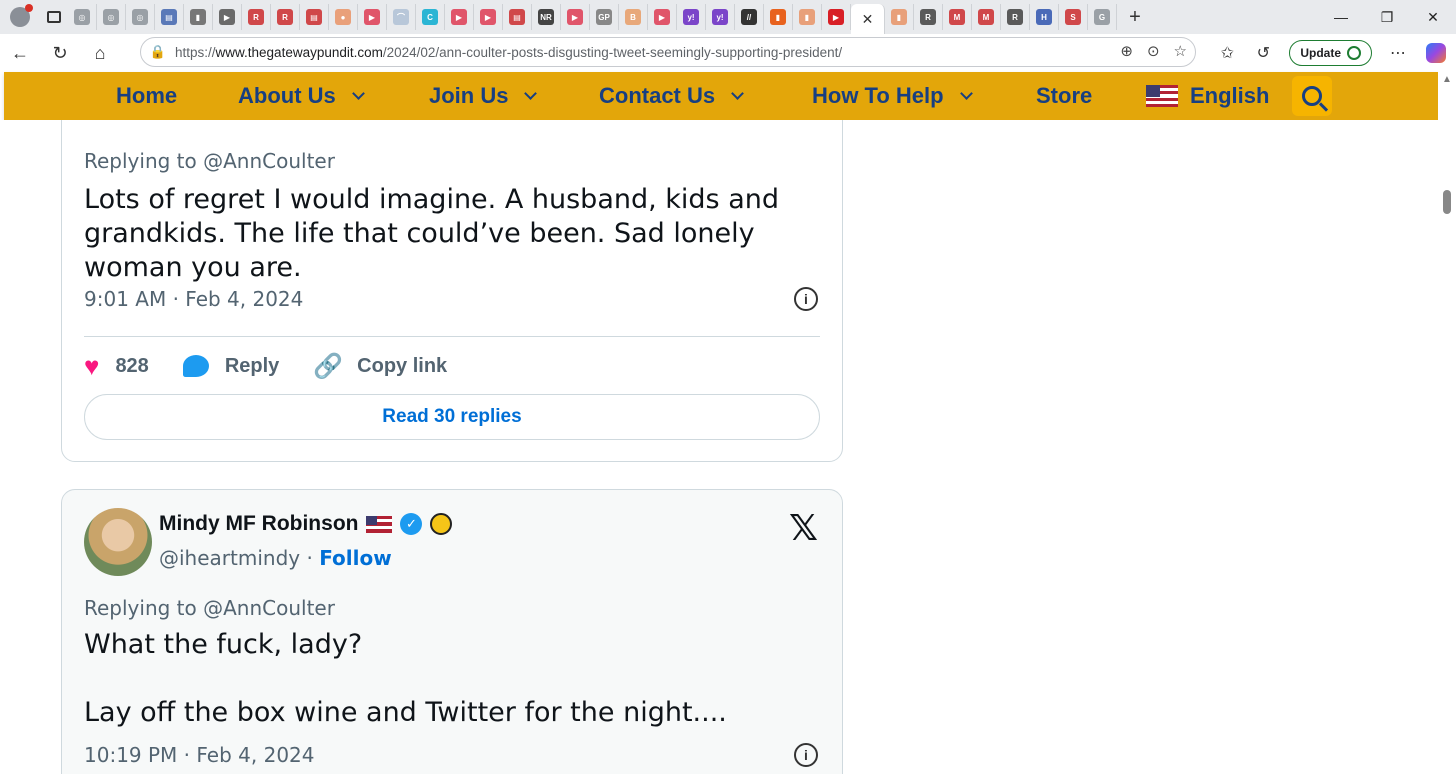 This screenshot has height=774, width=1456. Describe the element at coordinates (287, 95) in the screenshot. I see `nav-about-label: About Us` at that location.